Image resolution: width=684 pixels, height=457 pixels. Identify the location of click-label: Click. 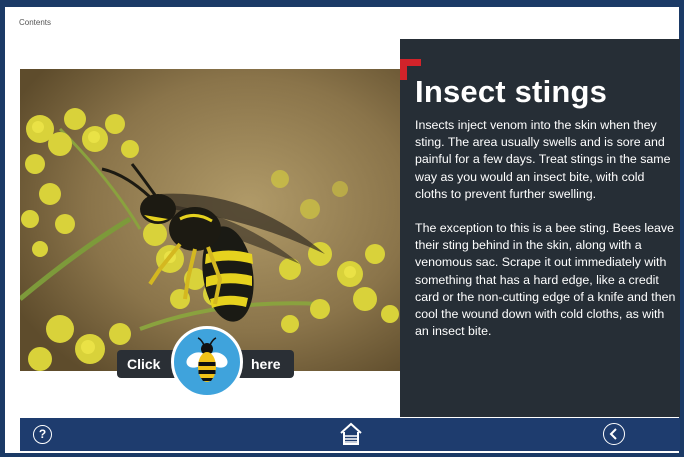
(148, 364).